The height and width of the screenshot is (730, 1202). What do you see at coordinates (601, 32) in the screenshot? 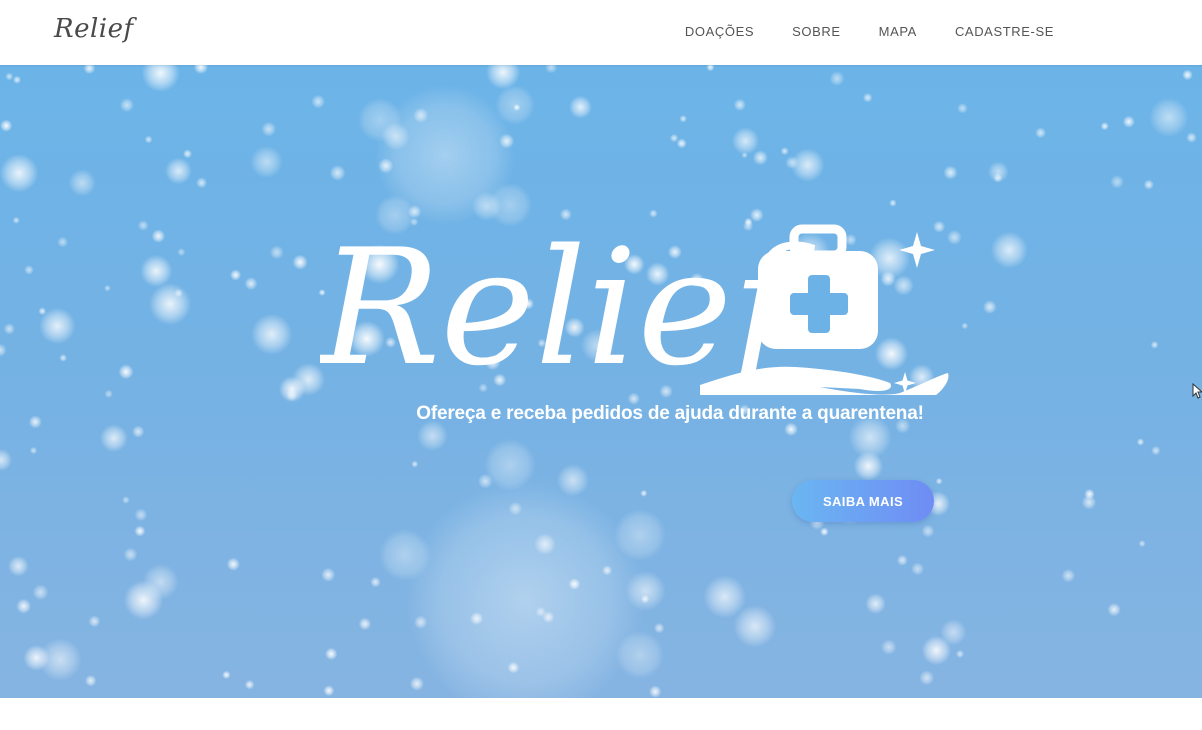
I see `navbar: Relief DOAÇÕES SOBRE MAPA CADASTRE-SE` at bounding box center [601, 32].